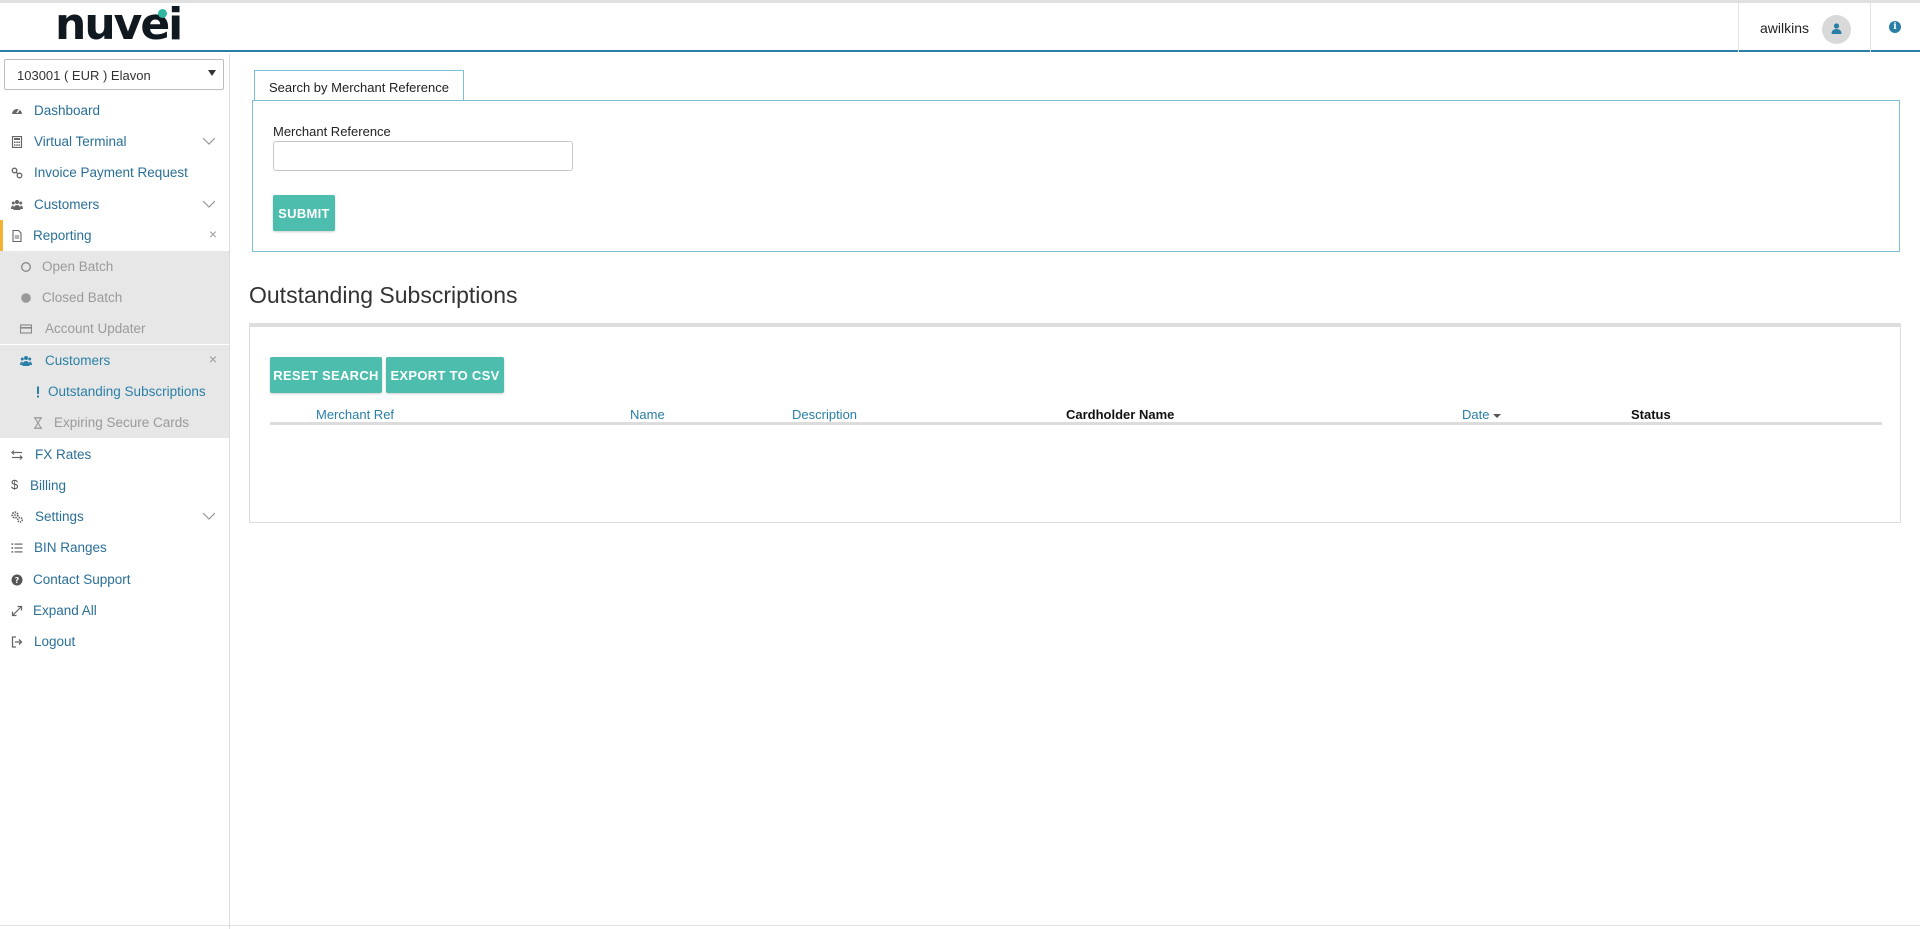 The image size is (1920, 929). Describe the element at coordinates (17, 173) in the screenshot. I see `link-icon` at that location.